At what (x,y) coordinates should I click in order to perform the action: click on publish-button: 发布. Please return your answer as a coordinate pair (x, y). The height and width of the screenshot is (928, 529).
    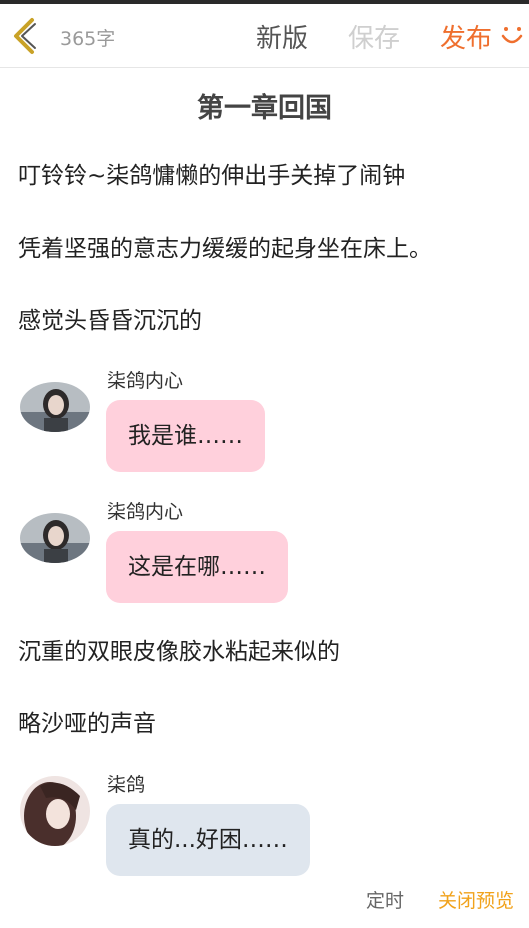
    Looking at the image, I should click on (466, 36).